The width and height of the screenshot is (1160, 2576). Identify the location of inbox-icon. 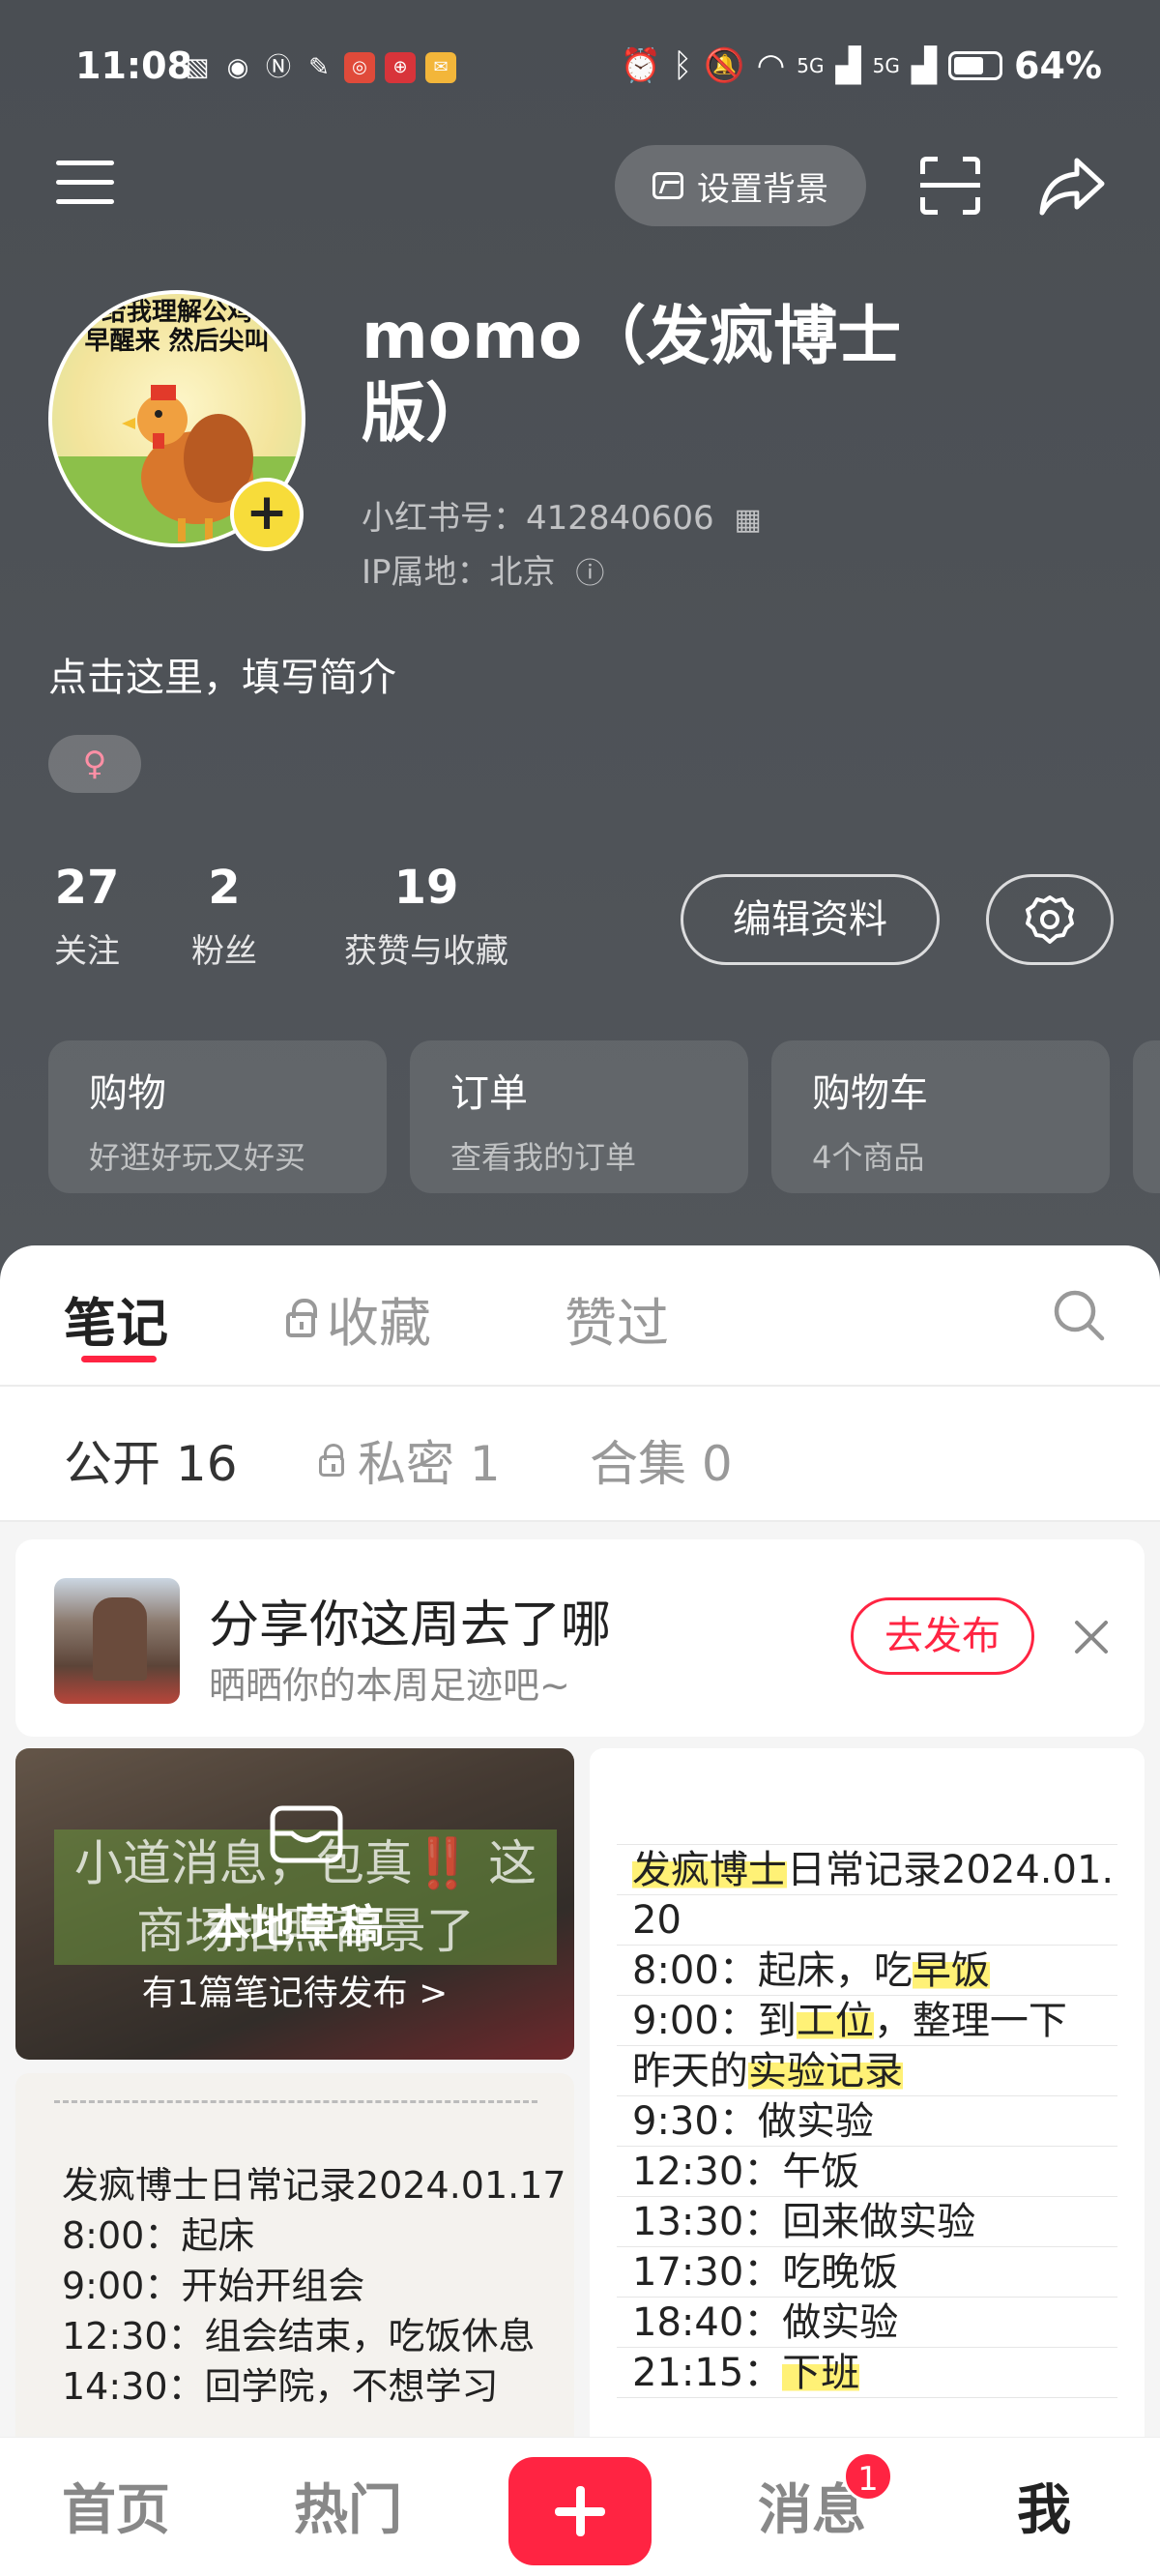
(306, 1834).